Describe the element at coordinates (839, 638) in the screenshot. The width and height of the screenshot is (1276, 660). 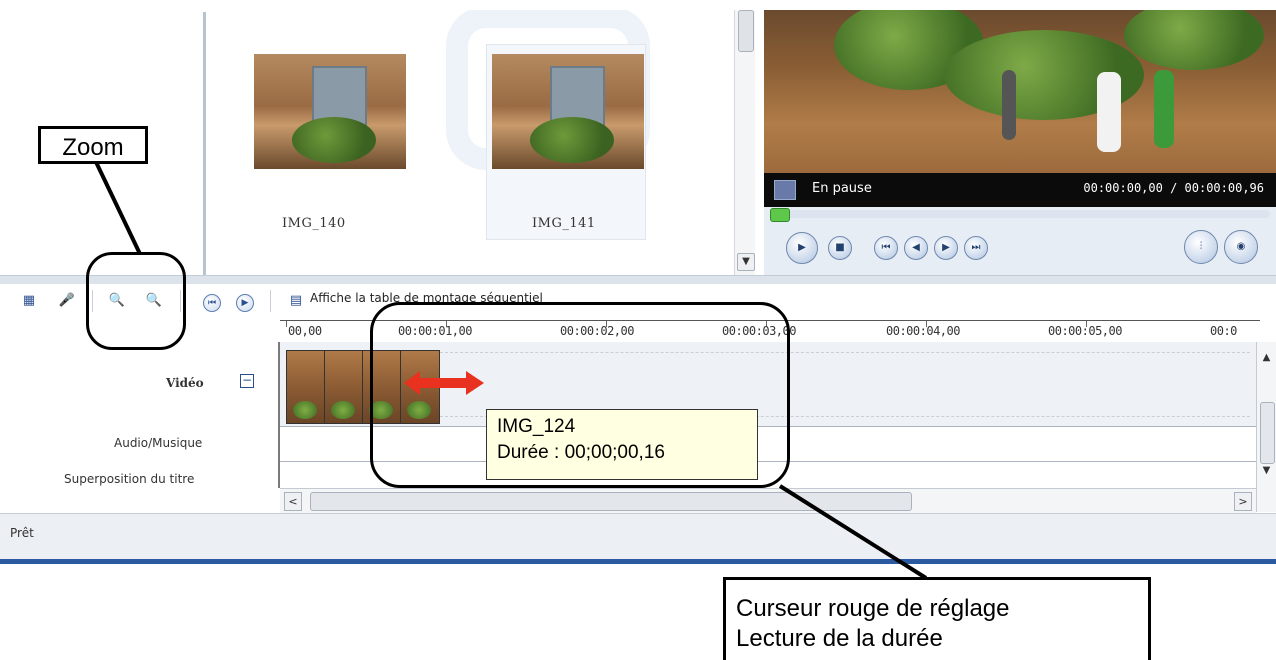
I see `callout-line: Lecture de la durée` at that location.